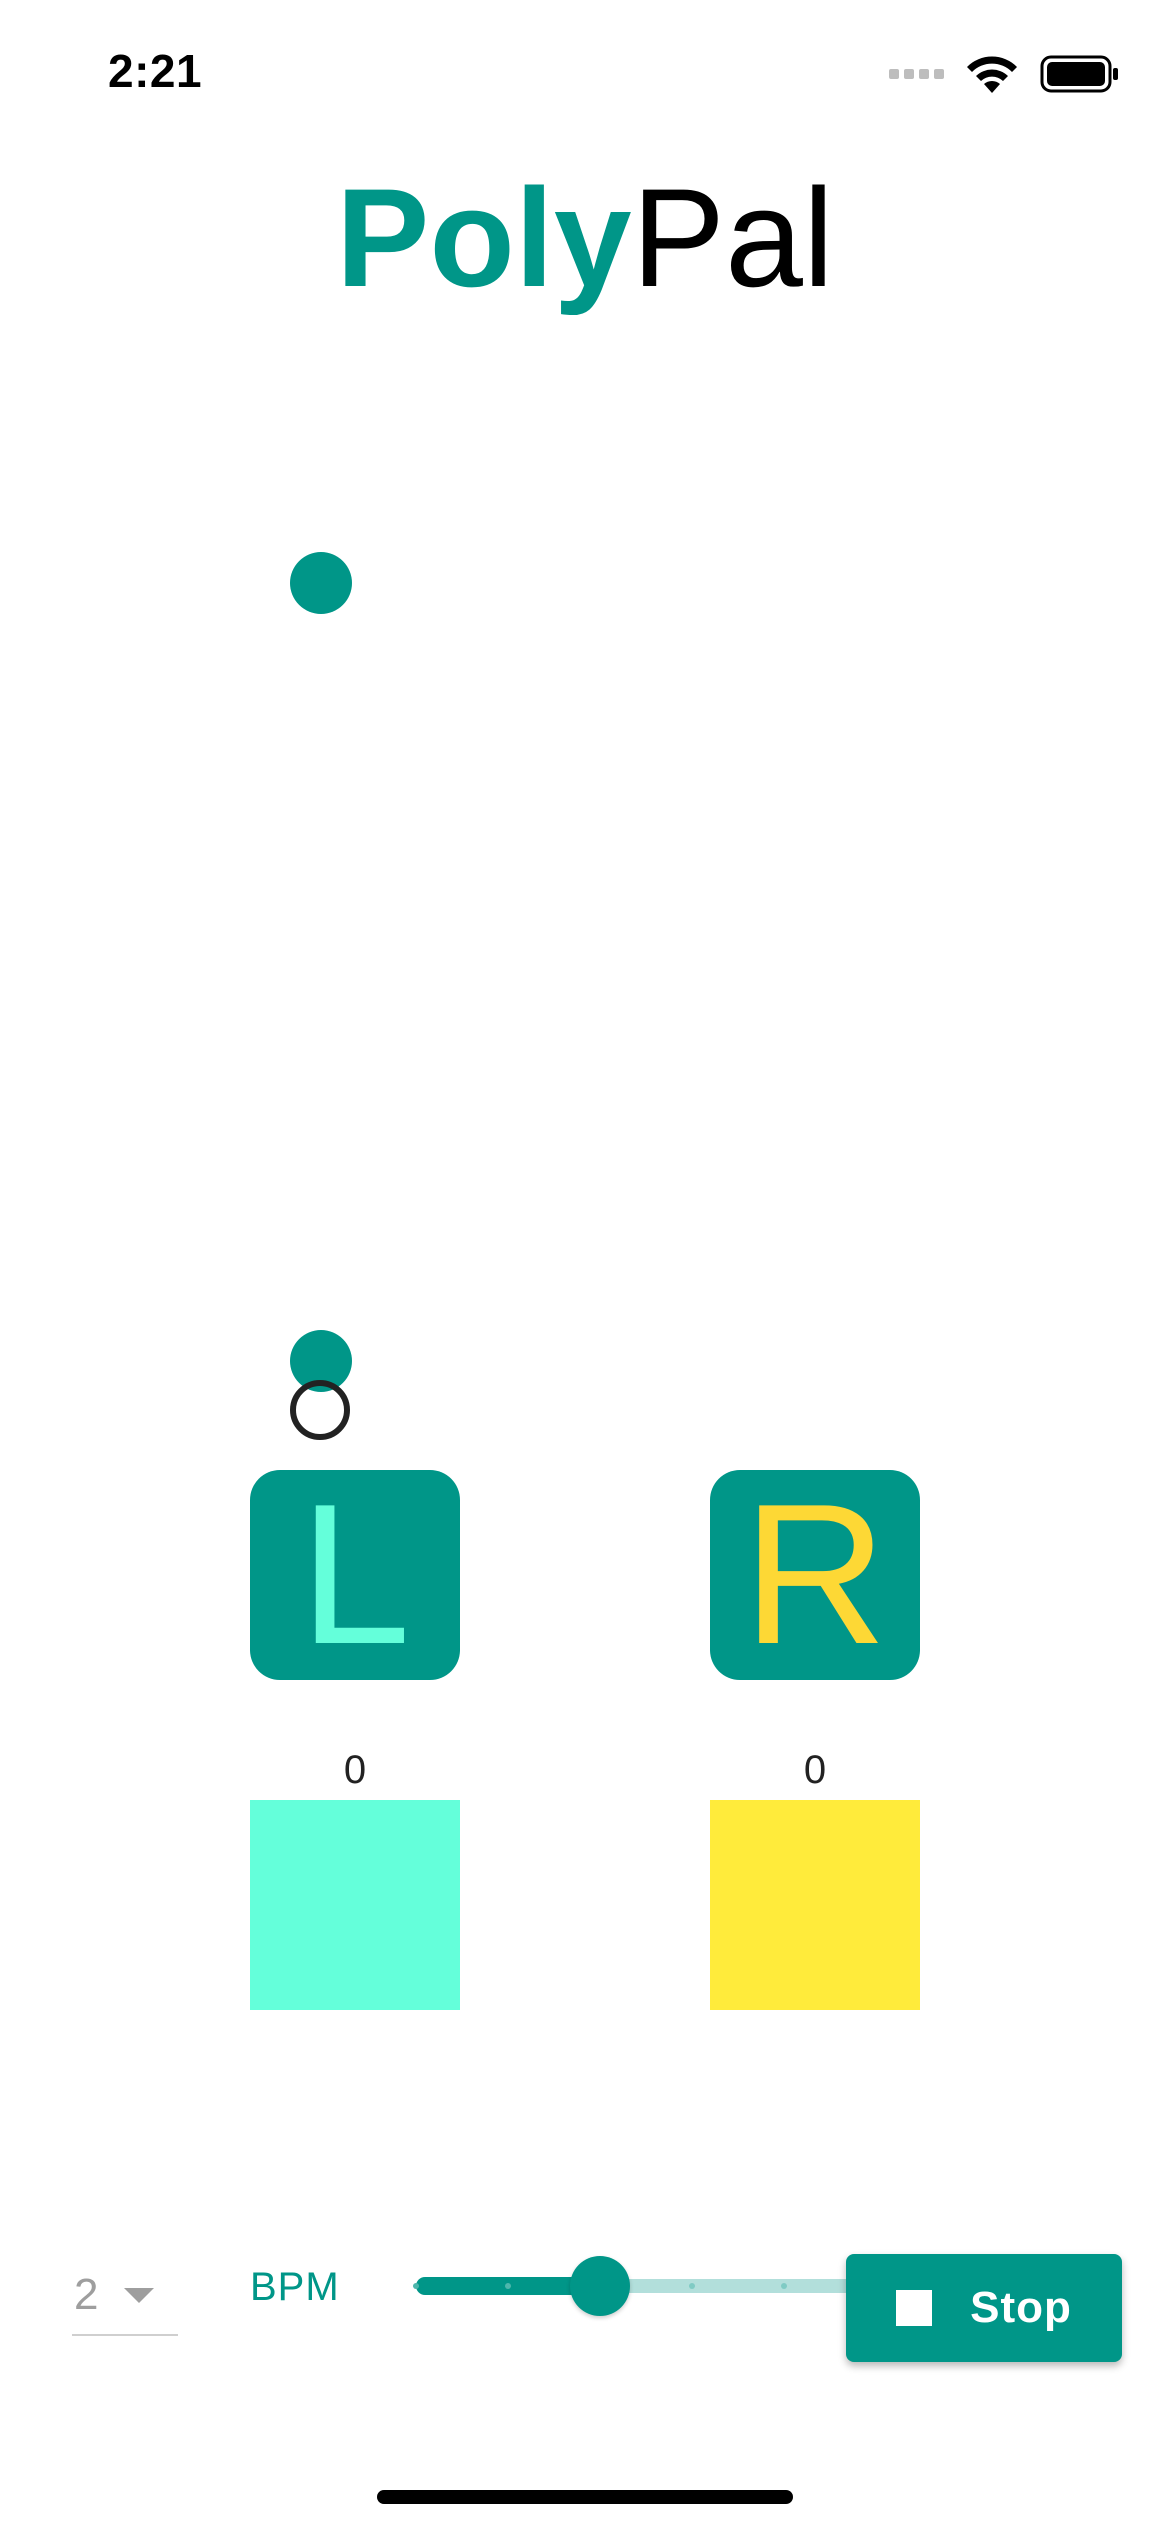  I want to click on stop-button: Stop, so click(984, 2308).